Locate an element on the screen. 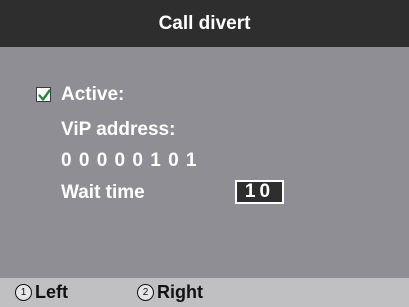  softkey-right: 2 Right is located at coordinates (170, 292).